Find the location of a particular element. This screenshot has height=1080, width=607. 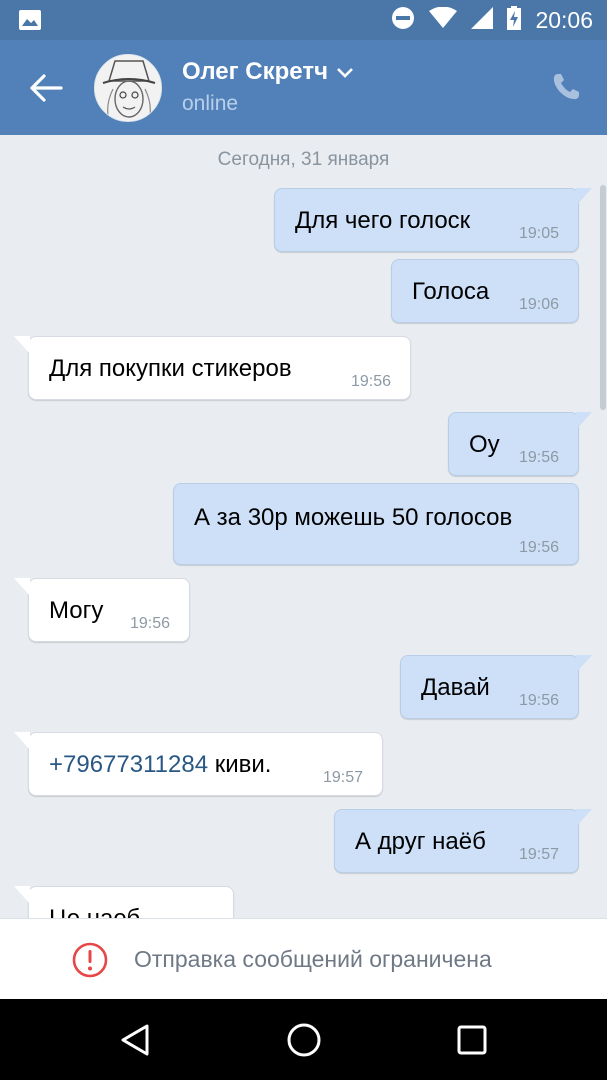

home-circle-icon is located at coordinates (304, 1040).